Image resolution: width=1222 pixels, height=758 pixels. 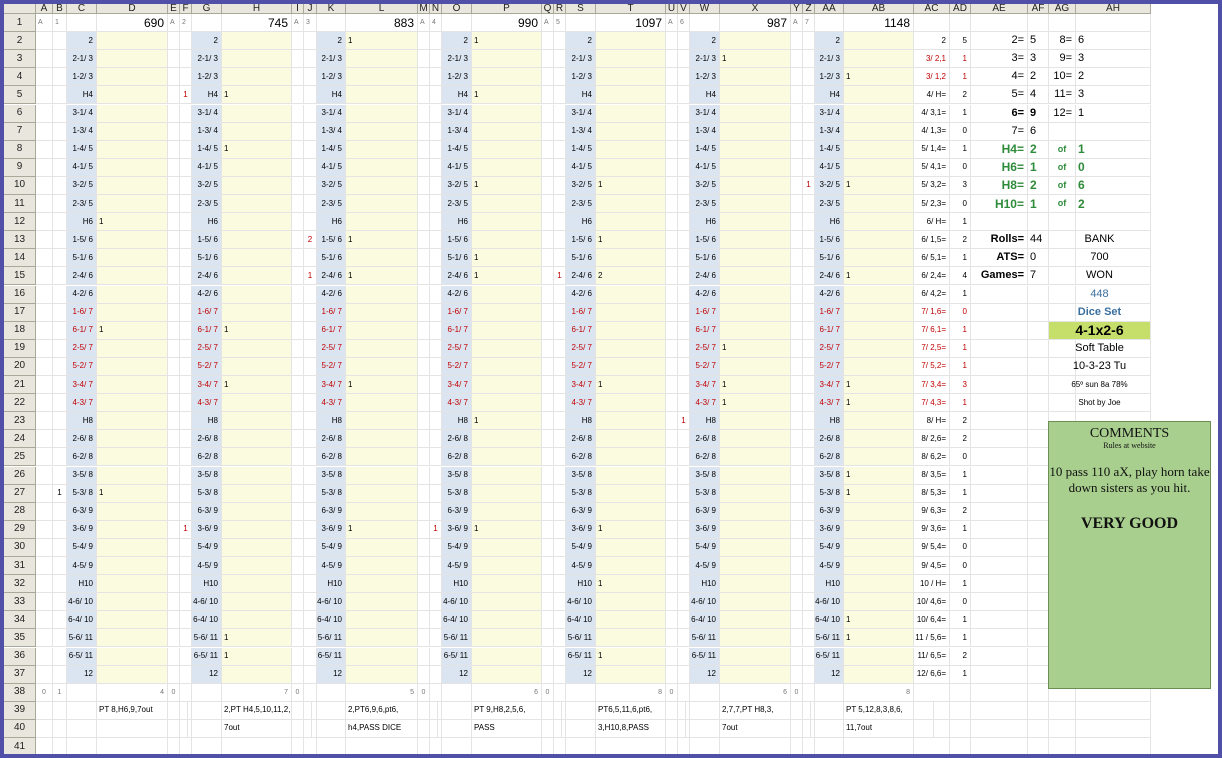 I want to click on roll-summary-count: 0, so click(x=960, y=131).